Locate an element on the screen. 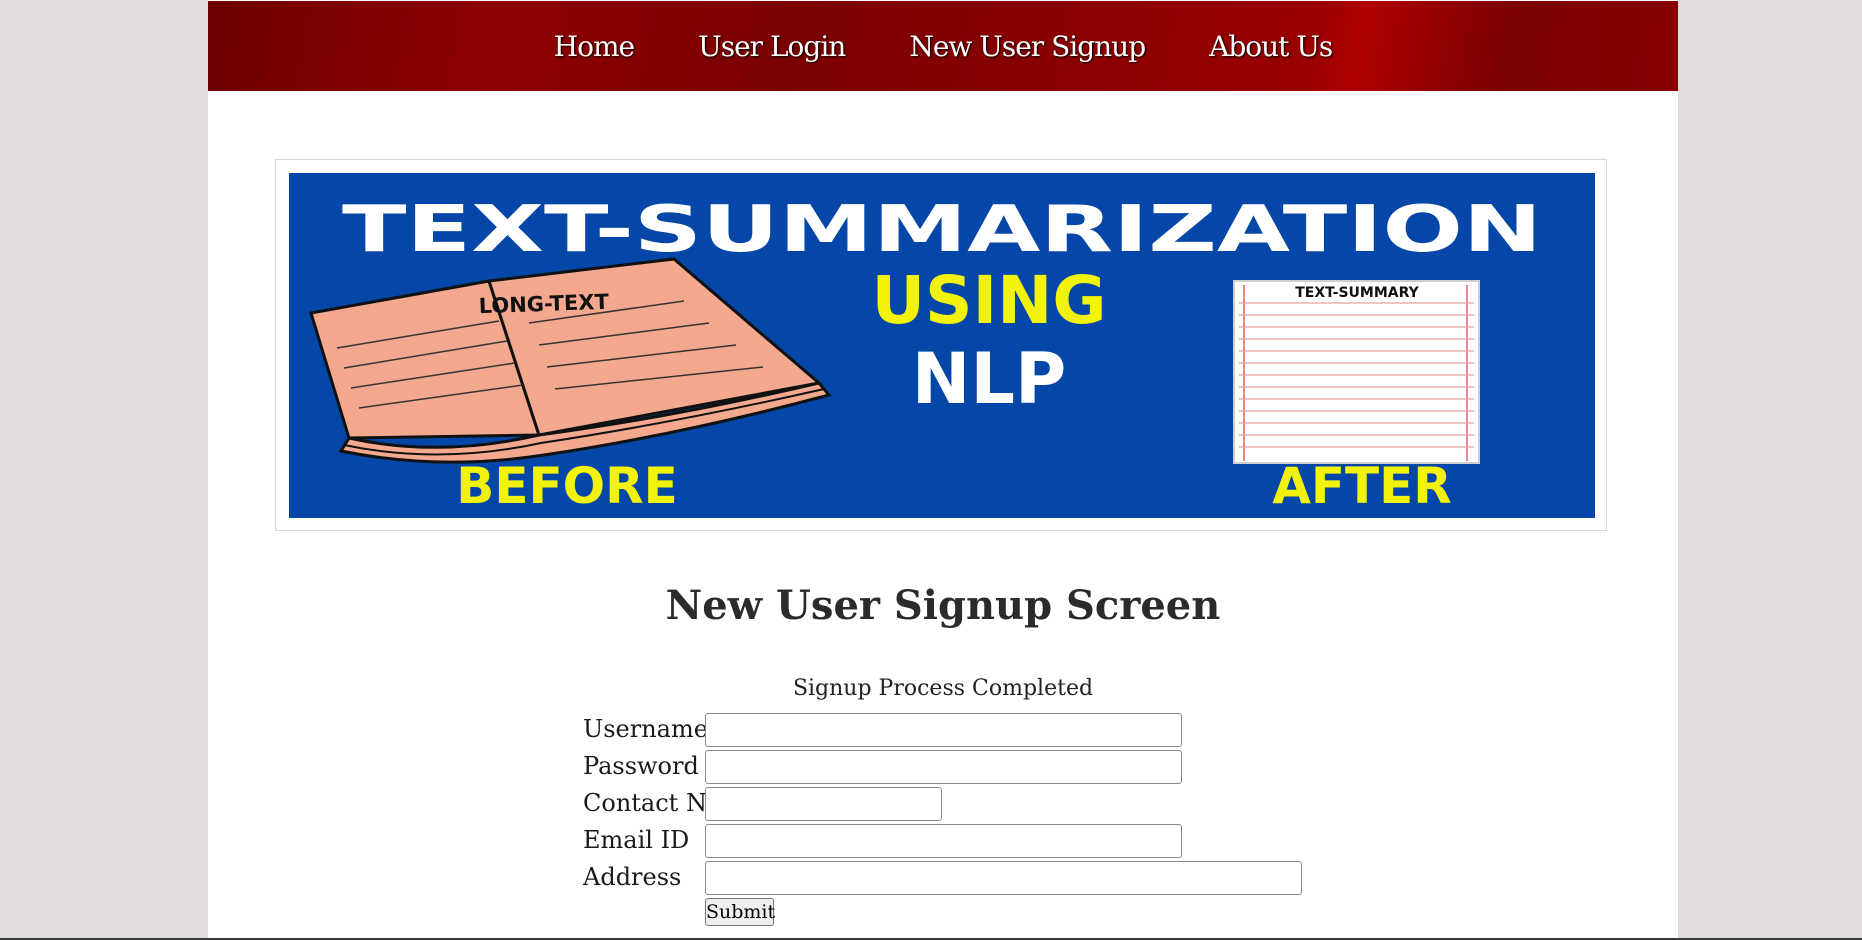 This screenshot has height=940, width=1862. banner-using: USING is located at coordinates (988, 300).